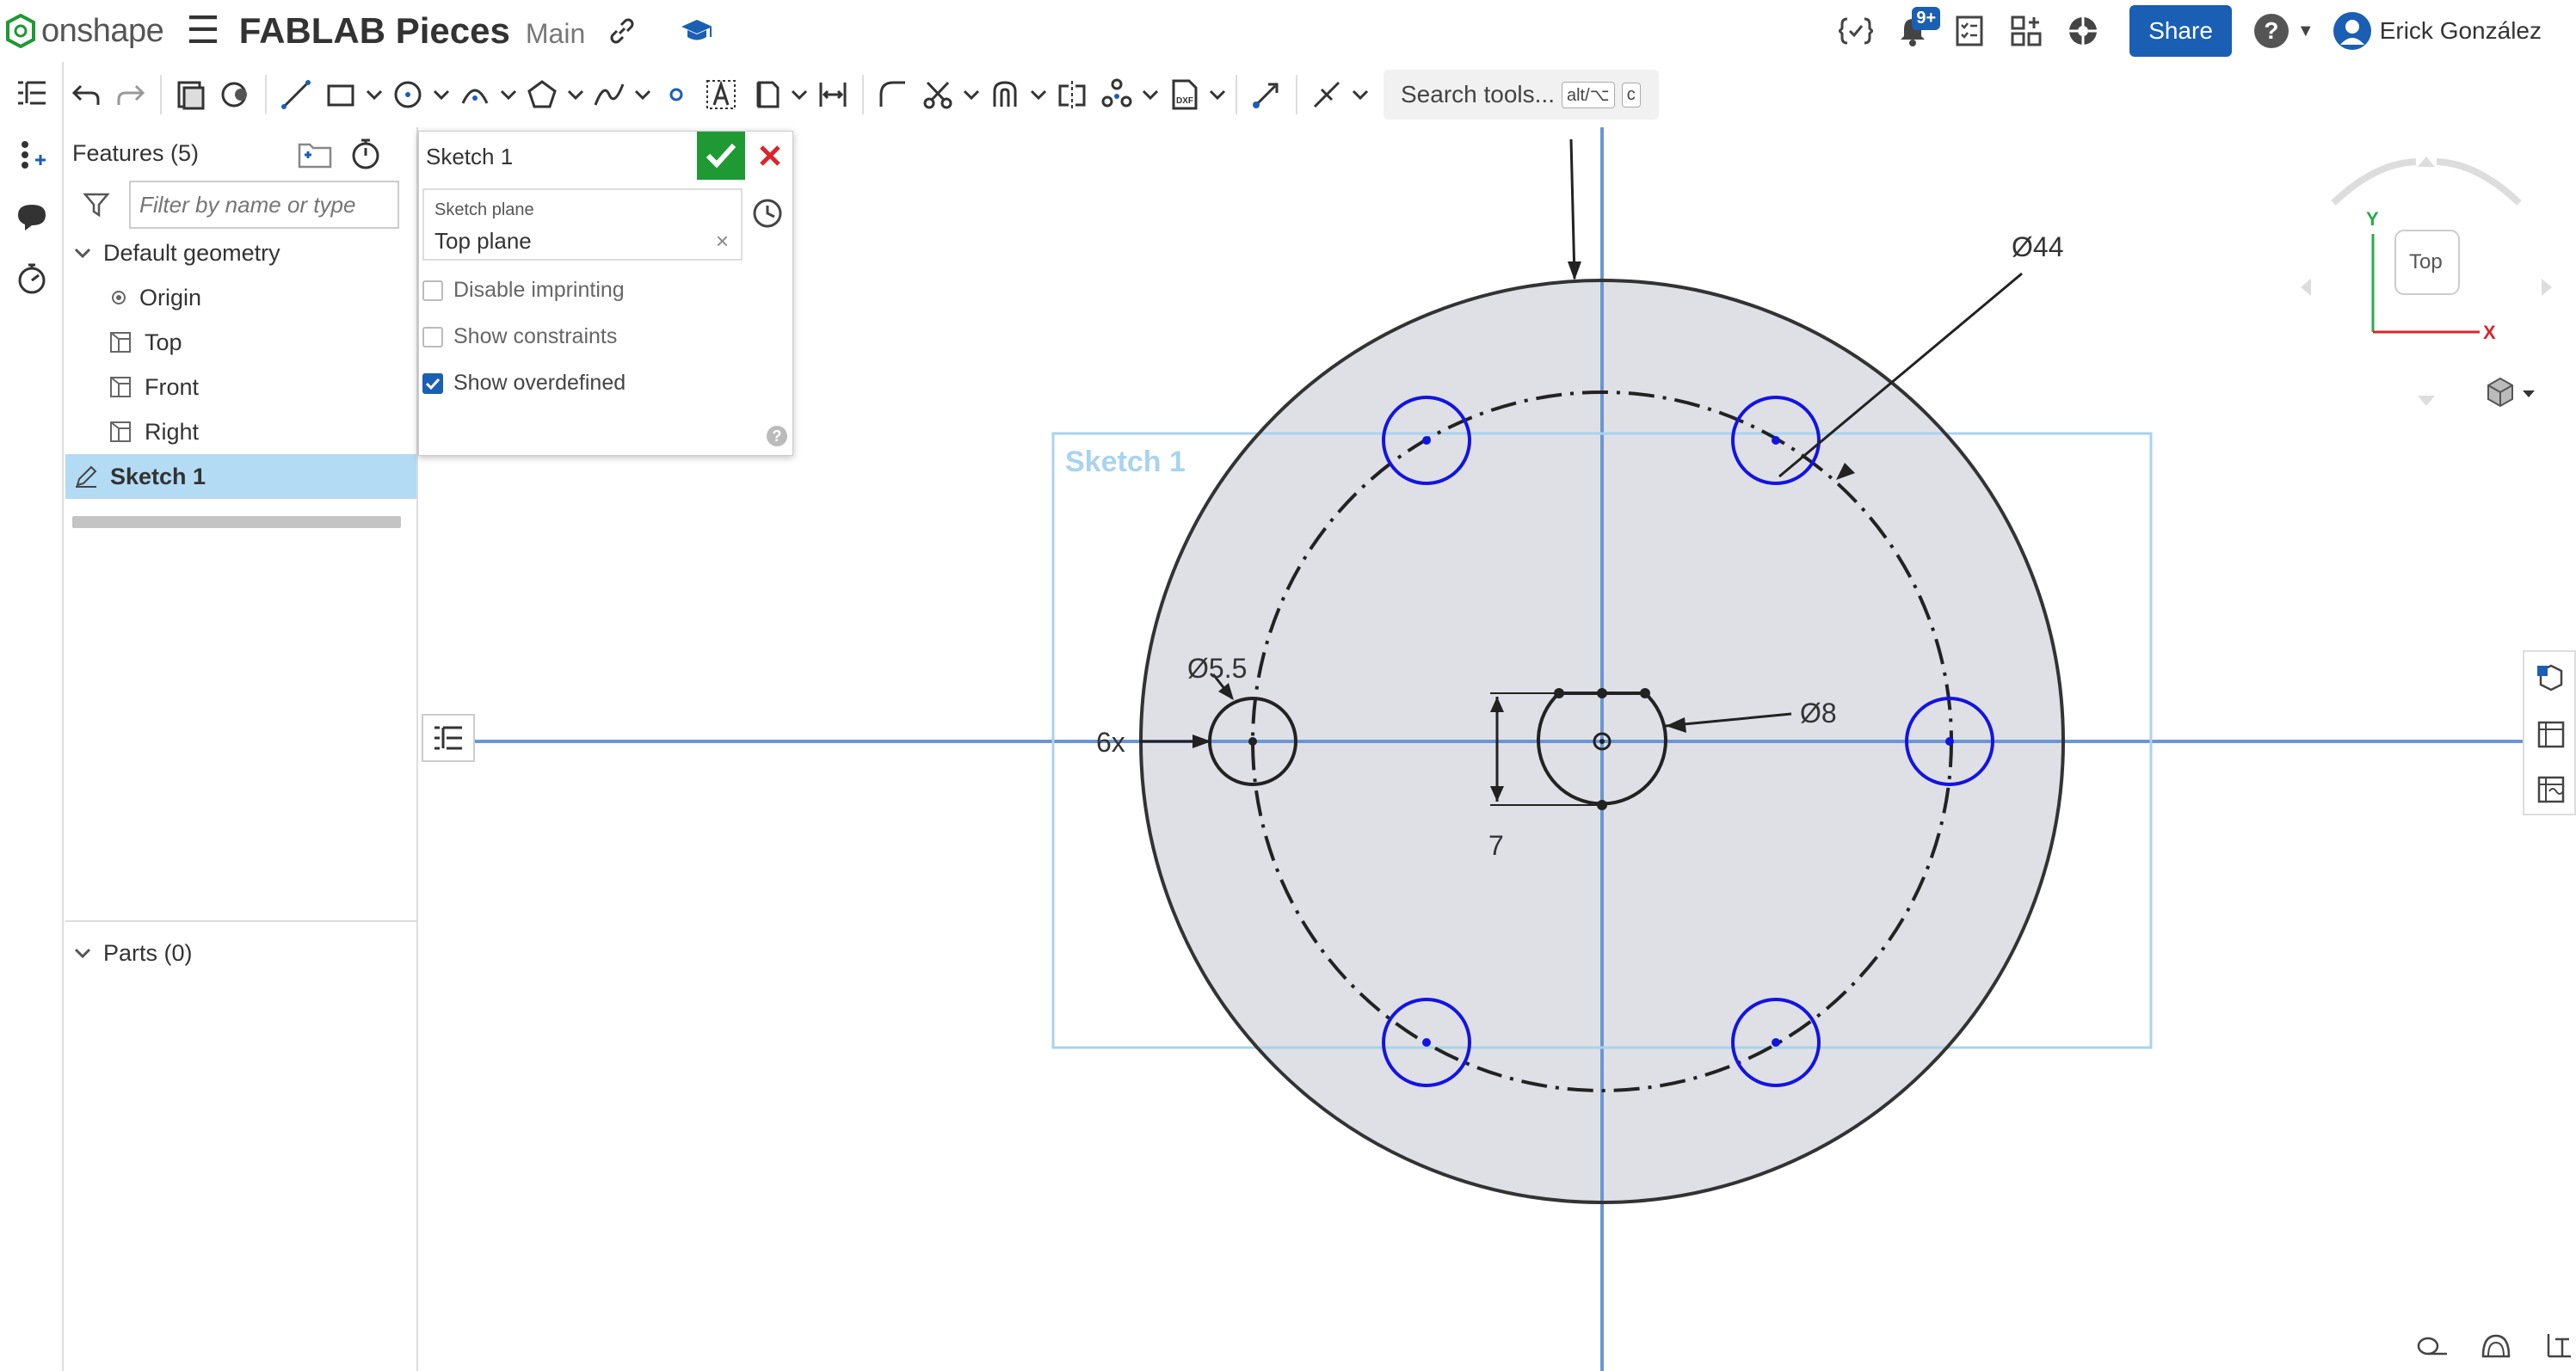 Image resolution: width=2576 pixels, height=1371 pixels. I want to click on tree-item-front: Front, so click(241, 387).